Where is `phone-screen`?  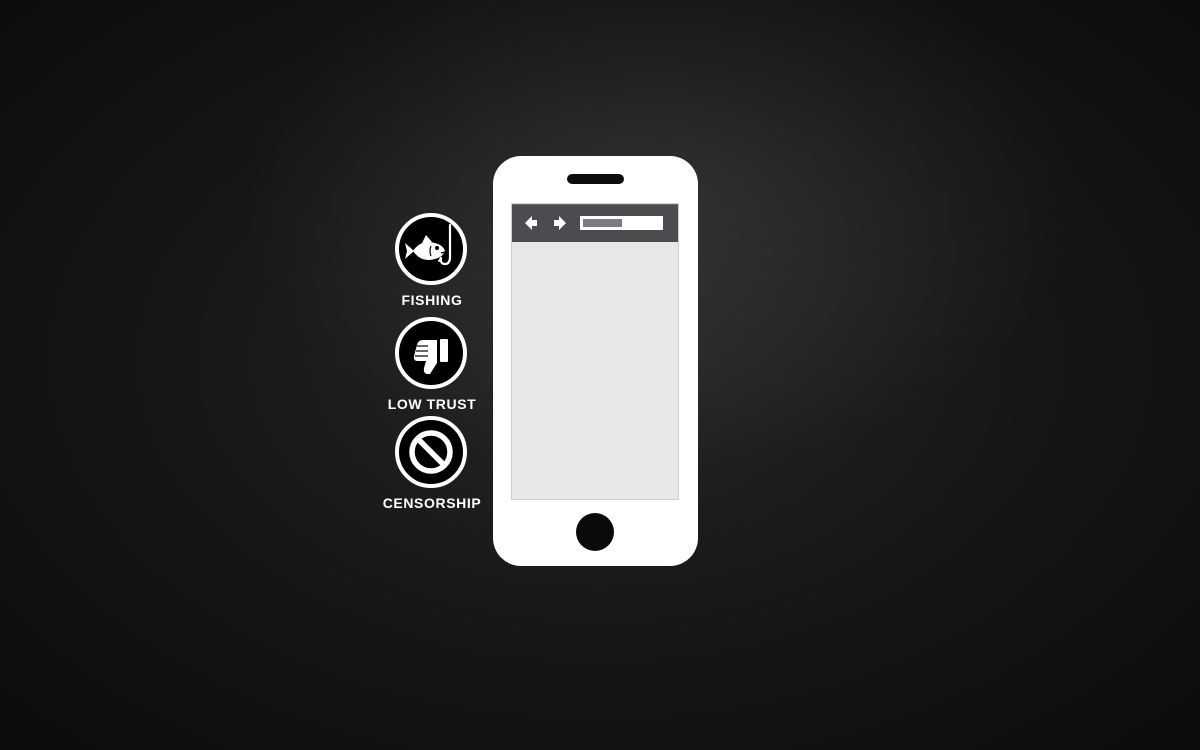
phone-screen is located at coordinates (595, 351).